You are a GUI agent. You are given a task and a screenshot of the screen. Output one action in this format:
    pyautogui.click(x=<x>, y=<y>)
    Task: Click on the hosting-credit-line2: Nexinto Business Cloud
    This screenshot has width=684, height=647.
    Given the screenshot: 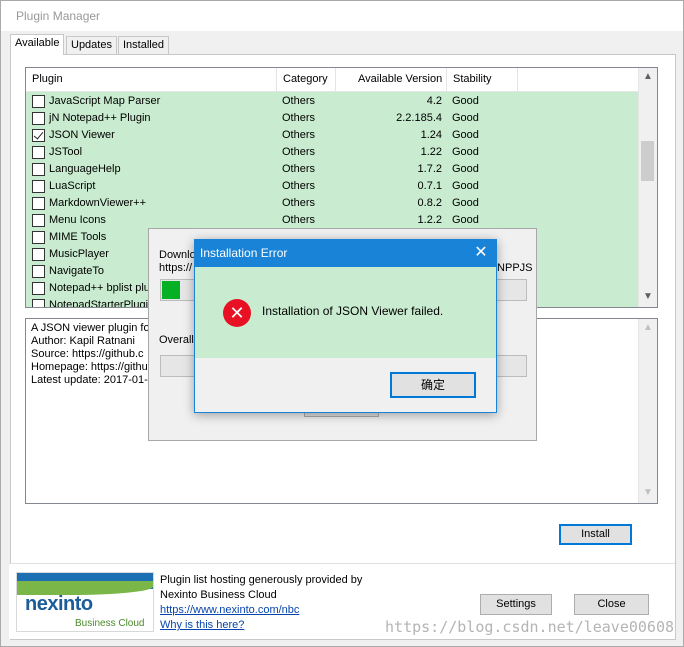 What is the action you would take?
    pyautogui.click(x=218, y=595)
    